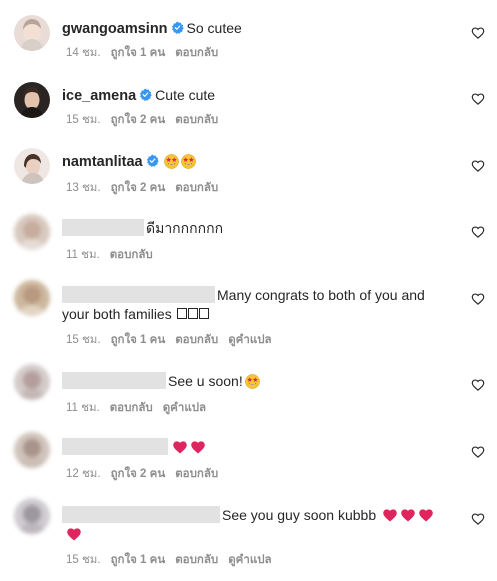  I want to click on comment-username: namtanlitaa, so click(102, 162).